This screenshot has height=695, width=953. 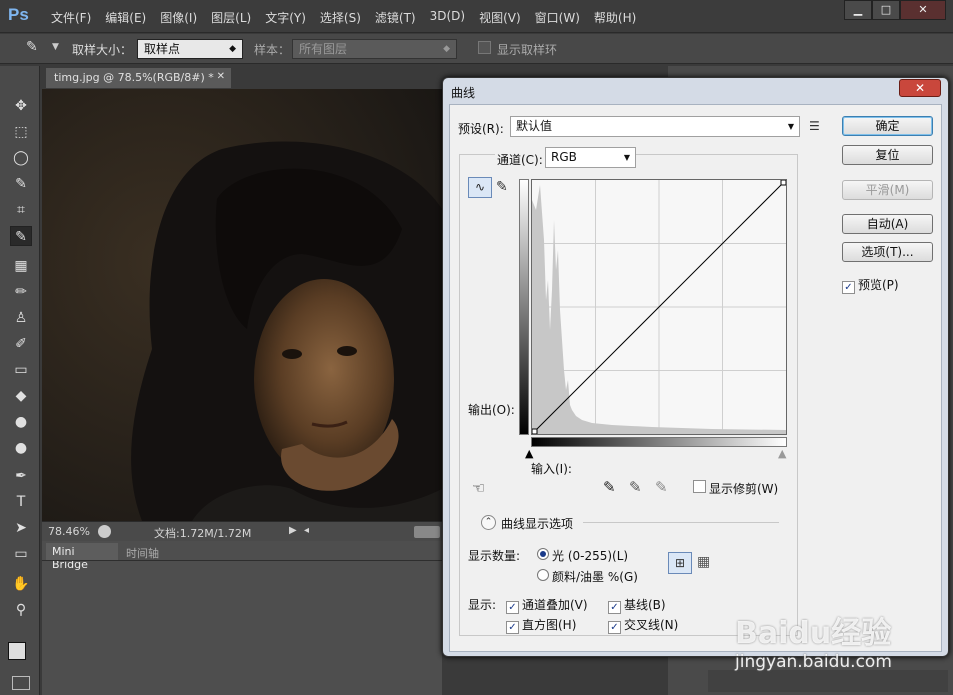 I want to click on menu-layer: 图层(L), so click(x=231, y=17).